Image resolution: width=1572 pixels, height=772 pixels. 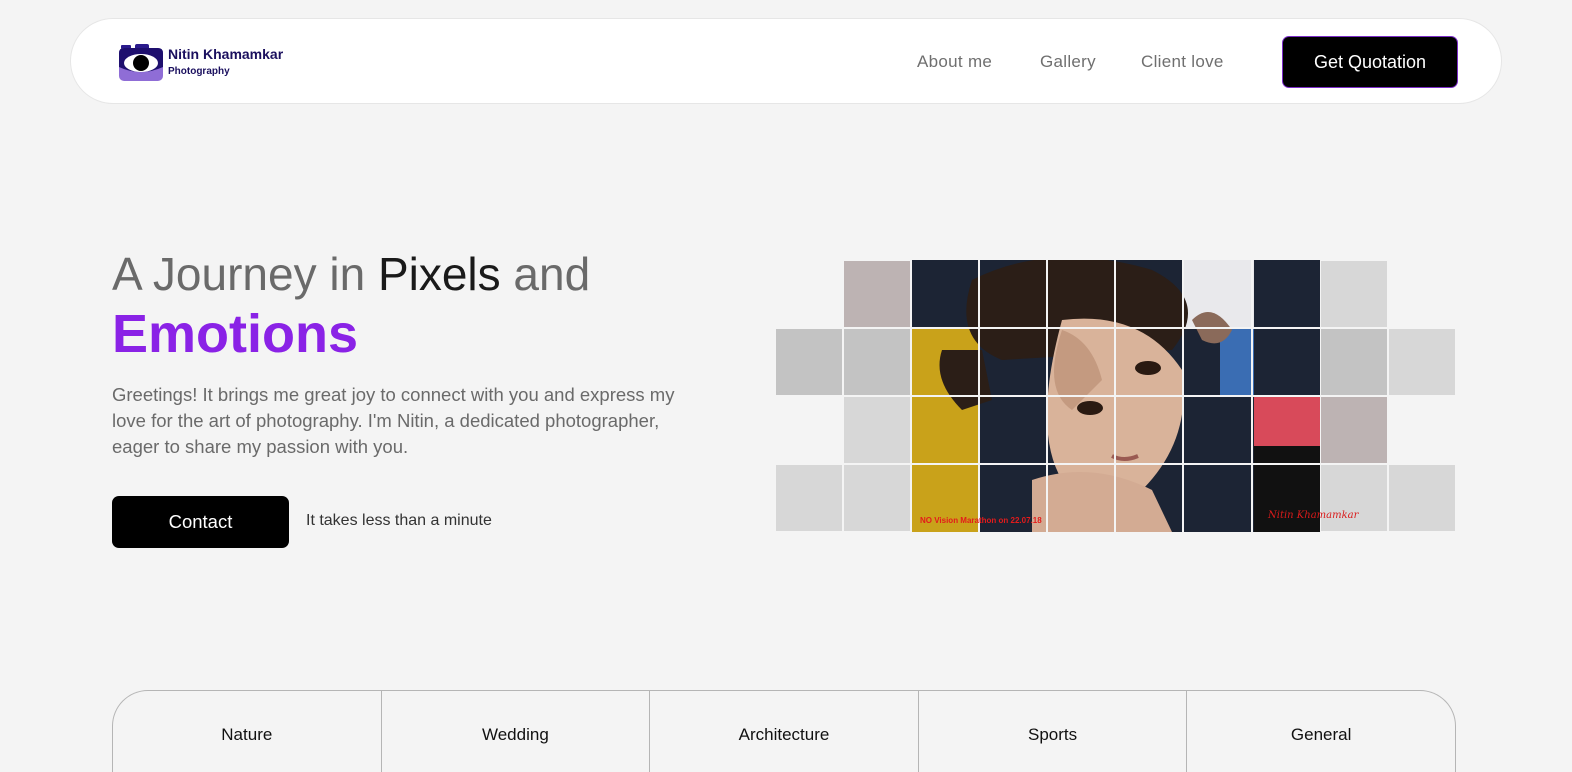 I want to click on tab-nature: Nature, so click(x=247, y=731).